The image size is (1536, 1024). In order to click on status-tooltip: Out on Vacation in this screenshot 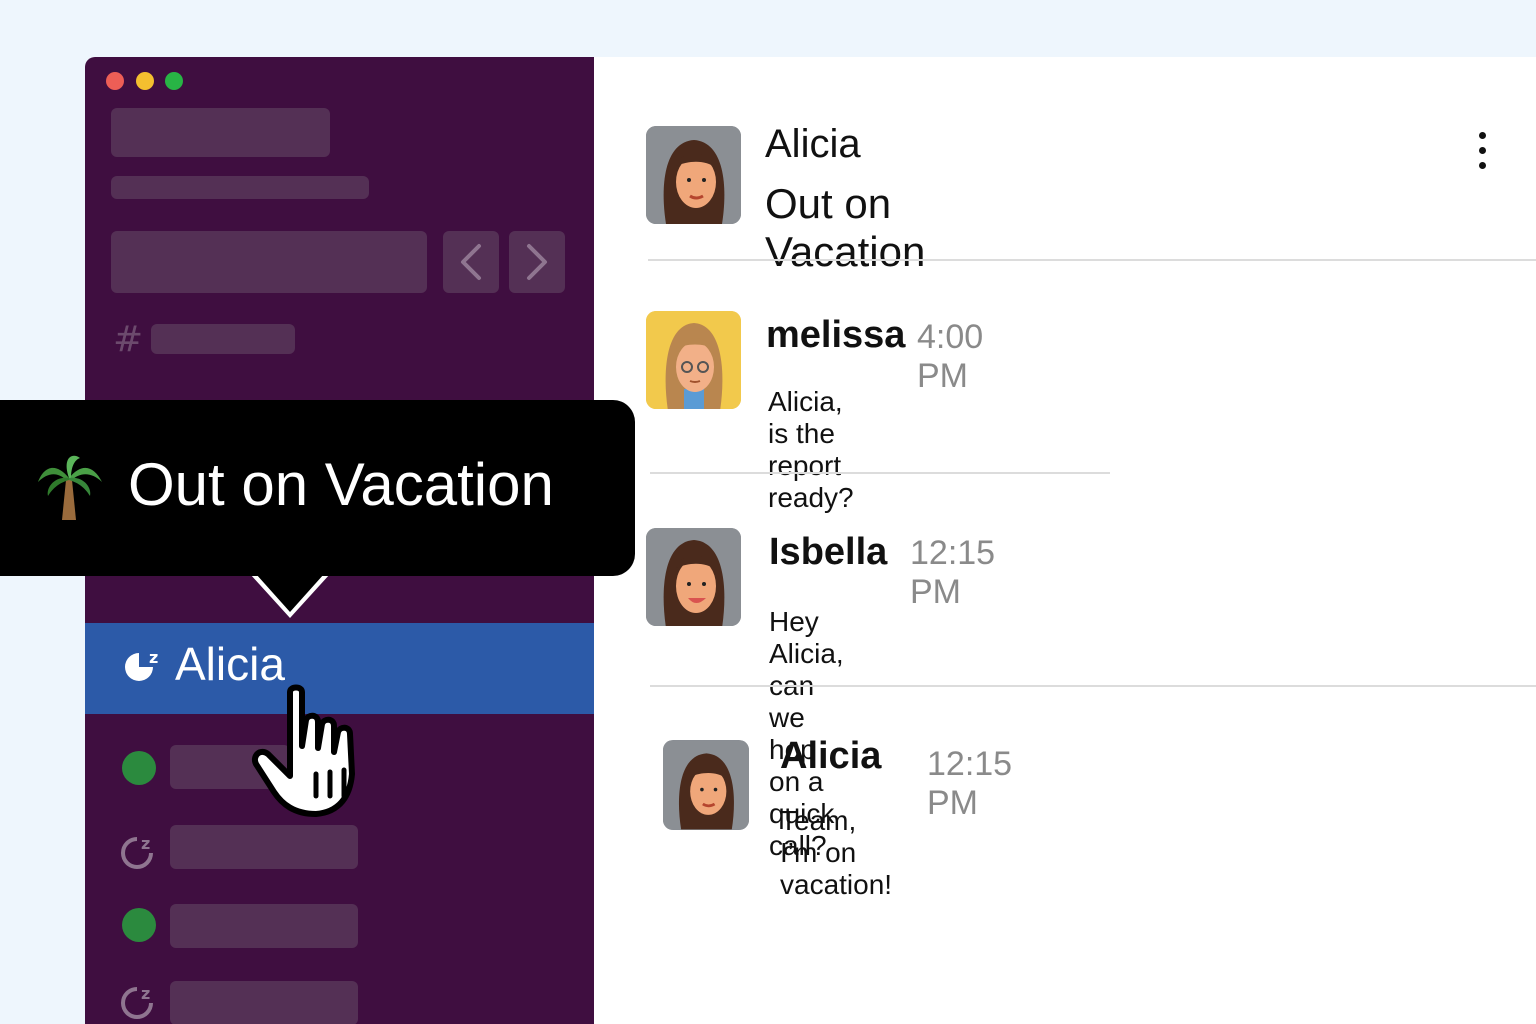, I will do `click(317, 488)`.